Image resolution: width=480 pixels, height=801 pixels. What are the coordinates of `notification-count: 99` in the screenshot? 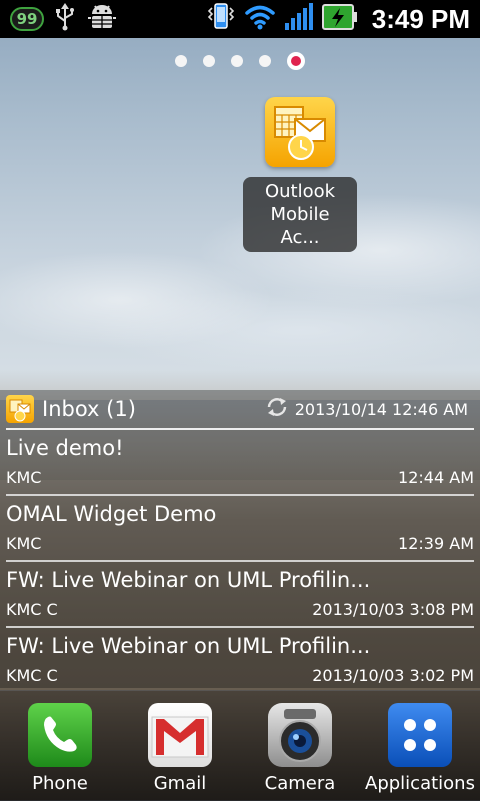 It's located at (27, 19).